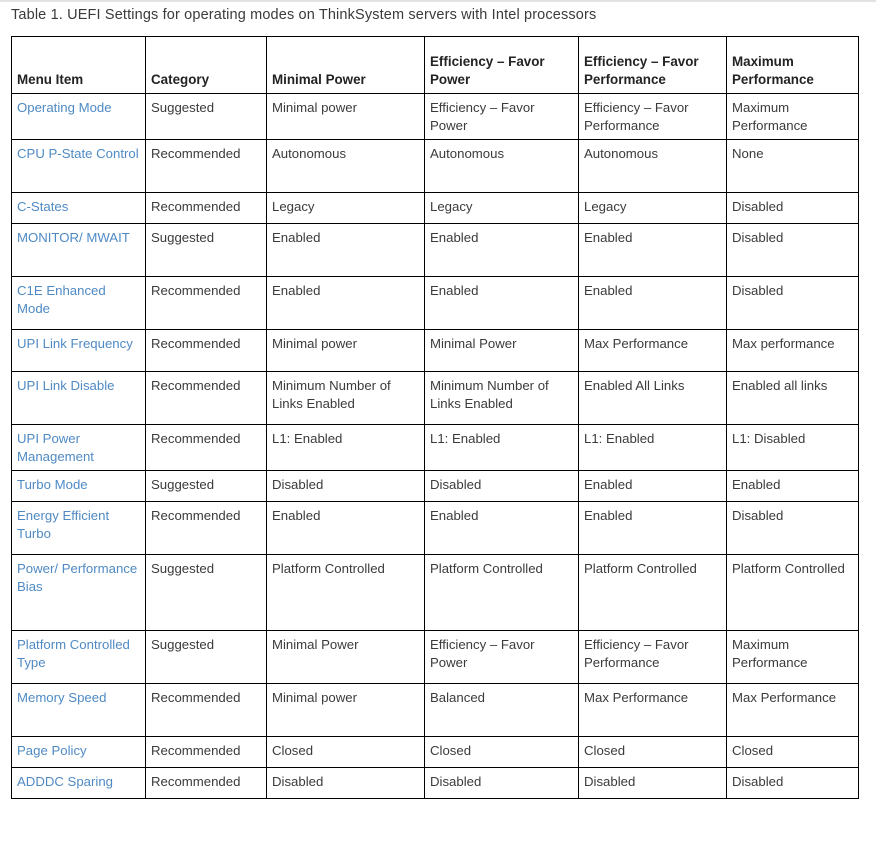  I want to click on cell-menu-item: Turbo Mode, so click(78, 486).